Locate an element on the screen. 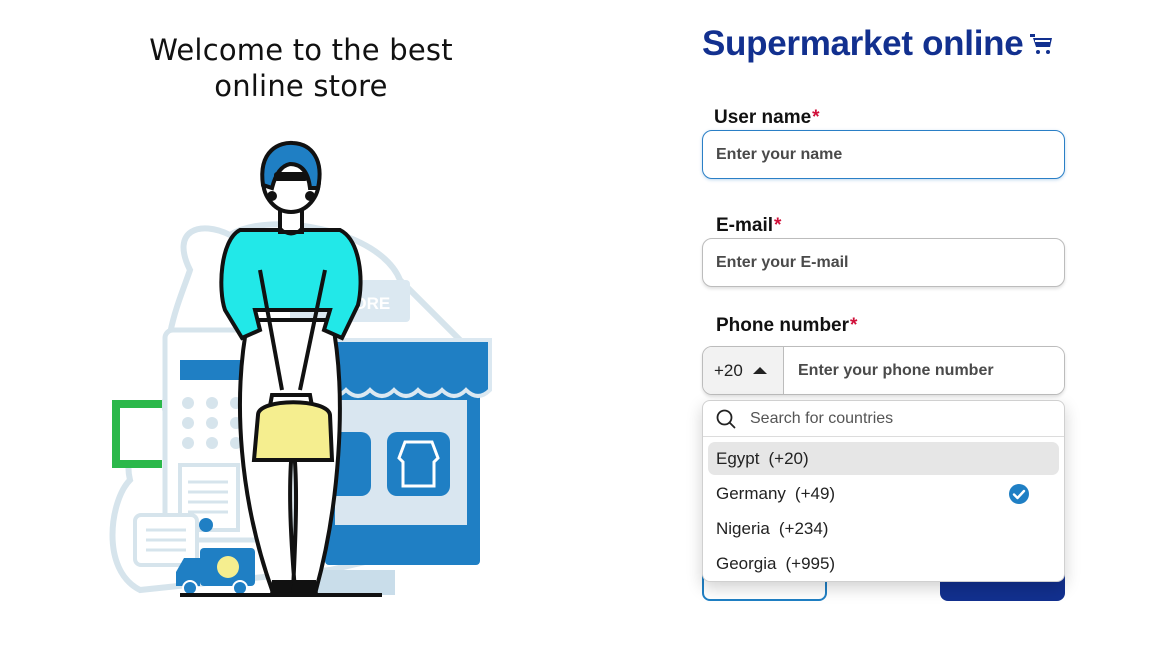  brand-header: Supermarket online is located at coordinates (877, 44).